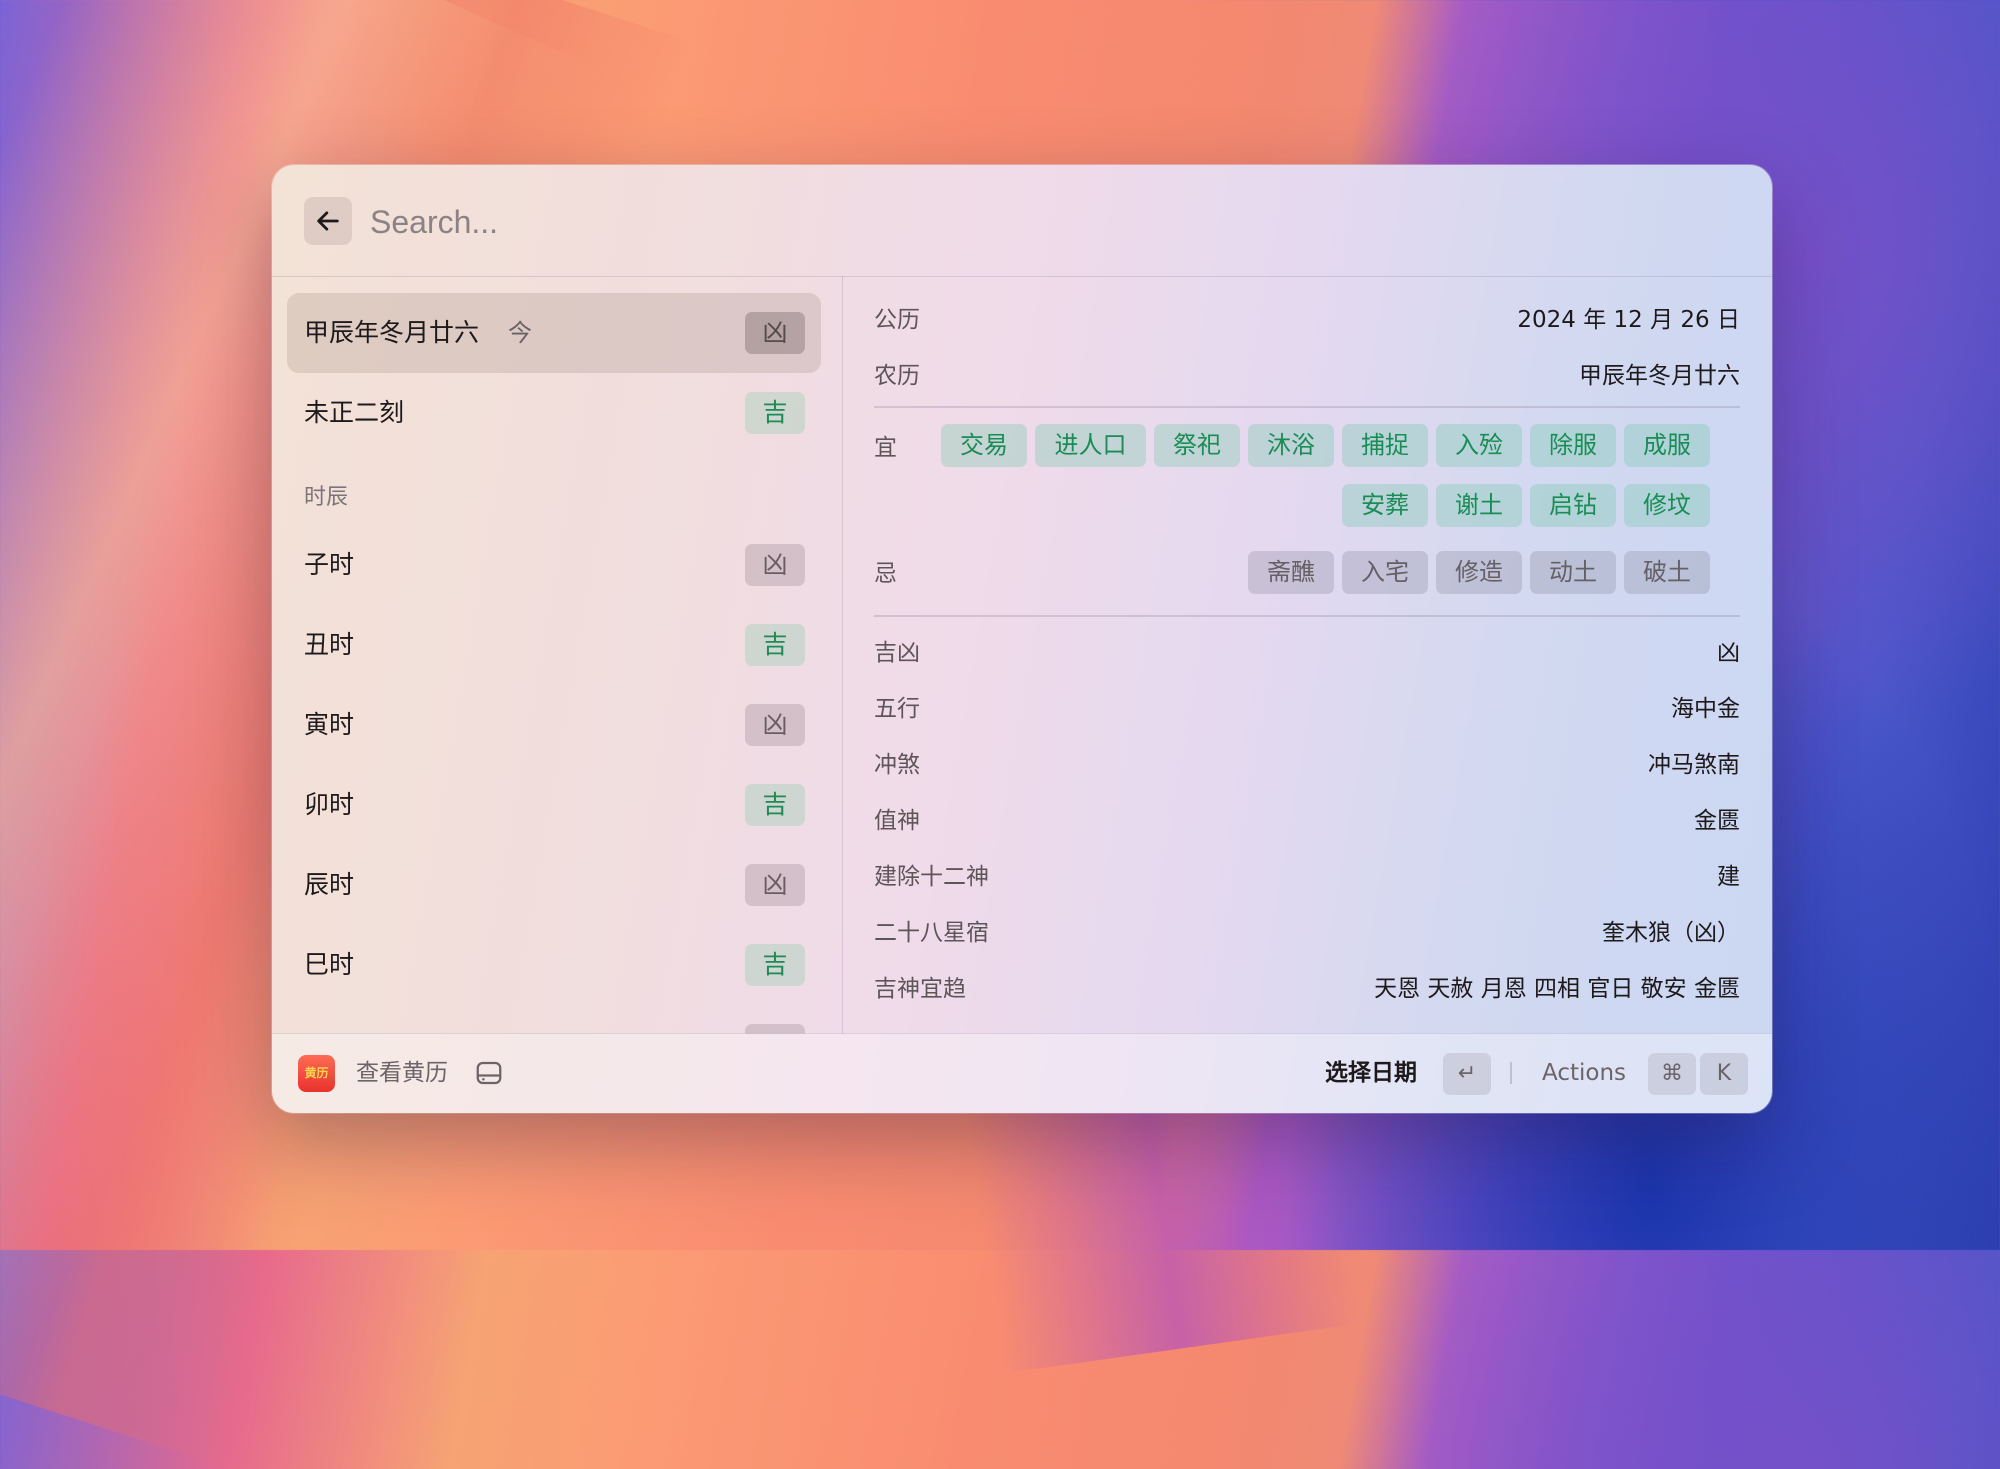 This screenshot has width=2000, height=1469. I want to click on suitable-tag: 进人口, so click(1090, 445).